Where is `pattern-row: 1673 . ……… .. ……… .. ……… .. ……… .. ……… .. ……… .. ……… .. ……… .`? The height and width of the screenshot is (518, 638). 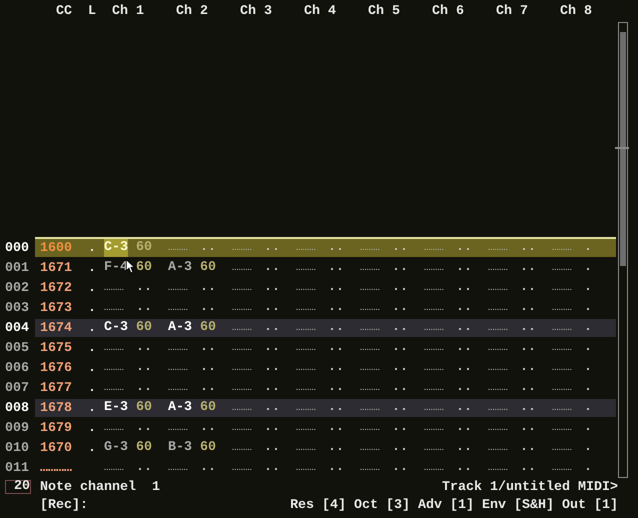 pattern-row: 1673 . ……… .. ……… .. ……… .. ……… .. ……… .. ……… .. ……… .. ……… . is located at coordinates (325, 308).